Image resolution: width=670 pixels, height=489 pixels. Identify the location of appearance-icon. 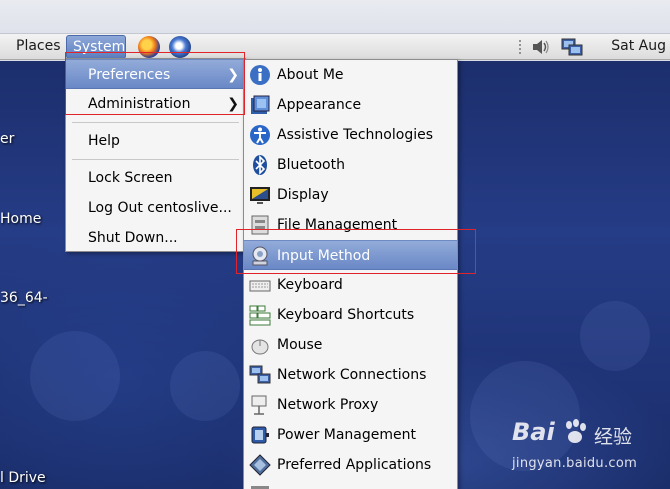
(260, 104).